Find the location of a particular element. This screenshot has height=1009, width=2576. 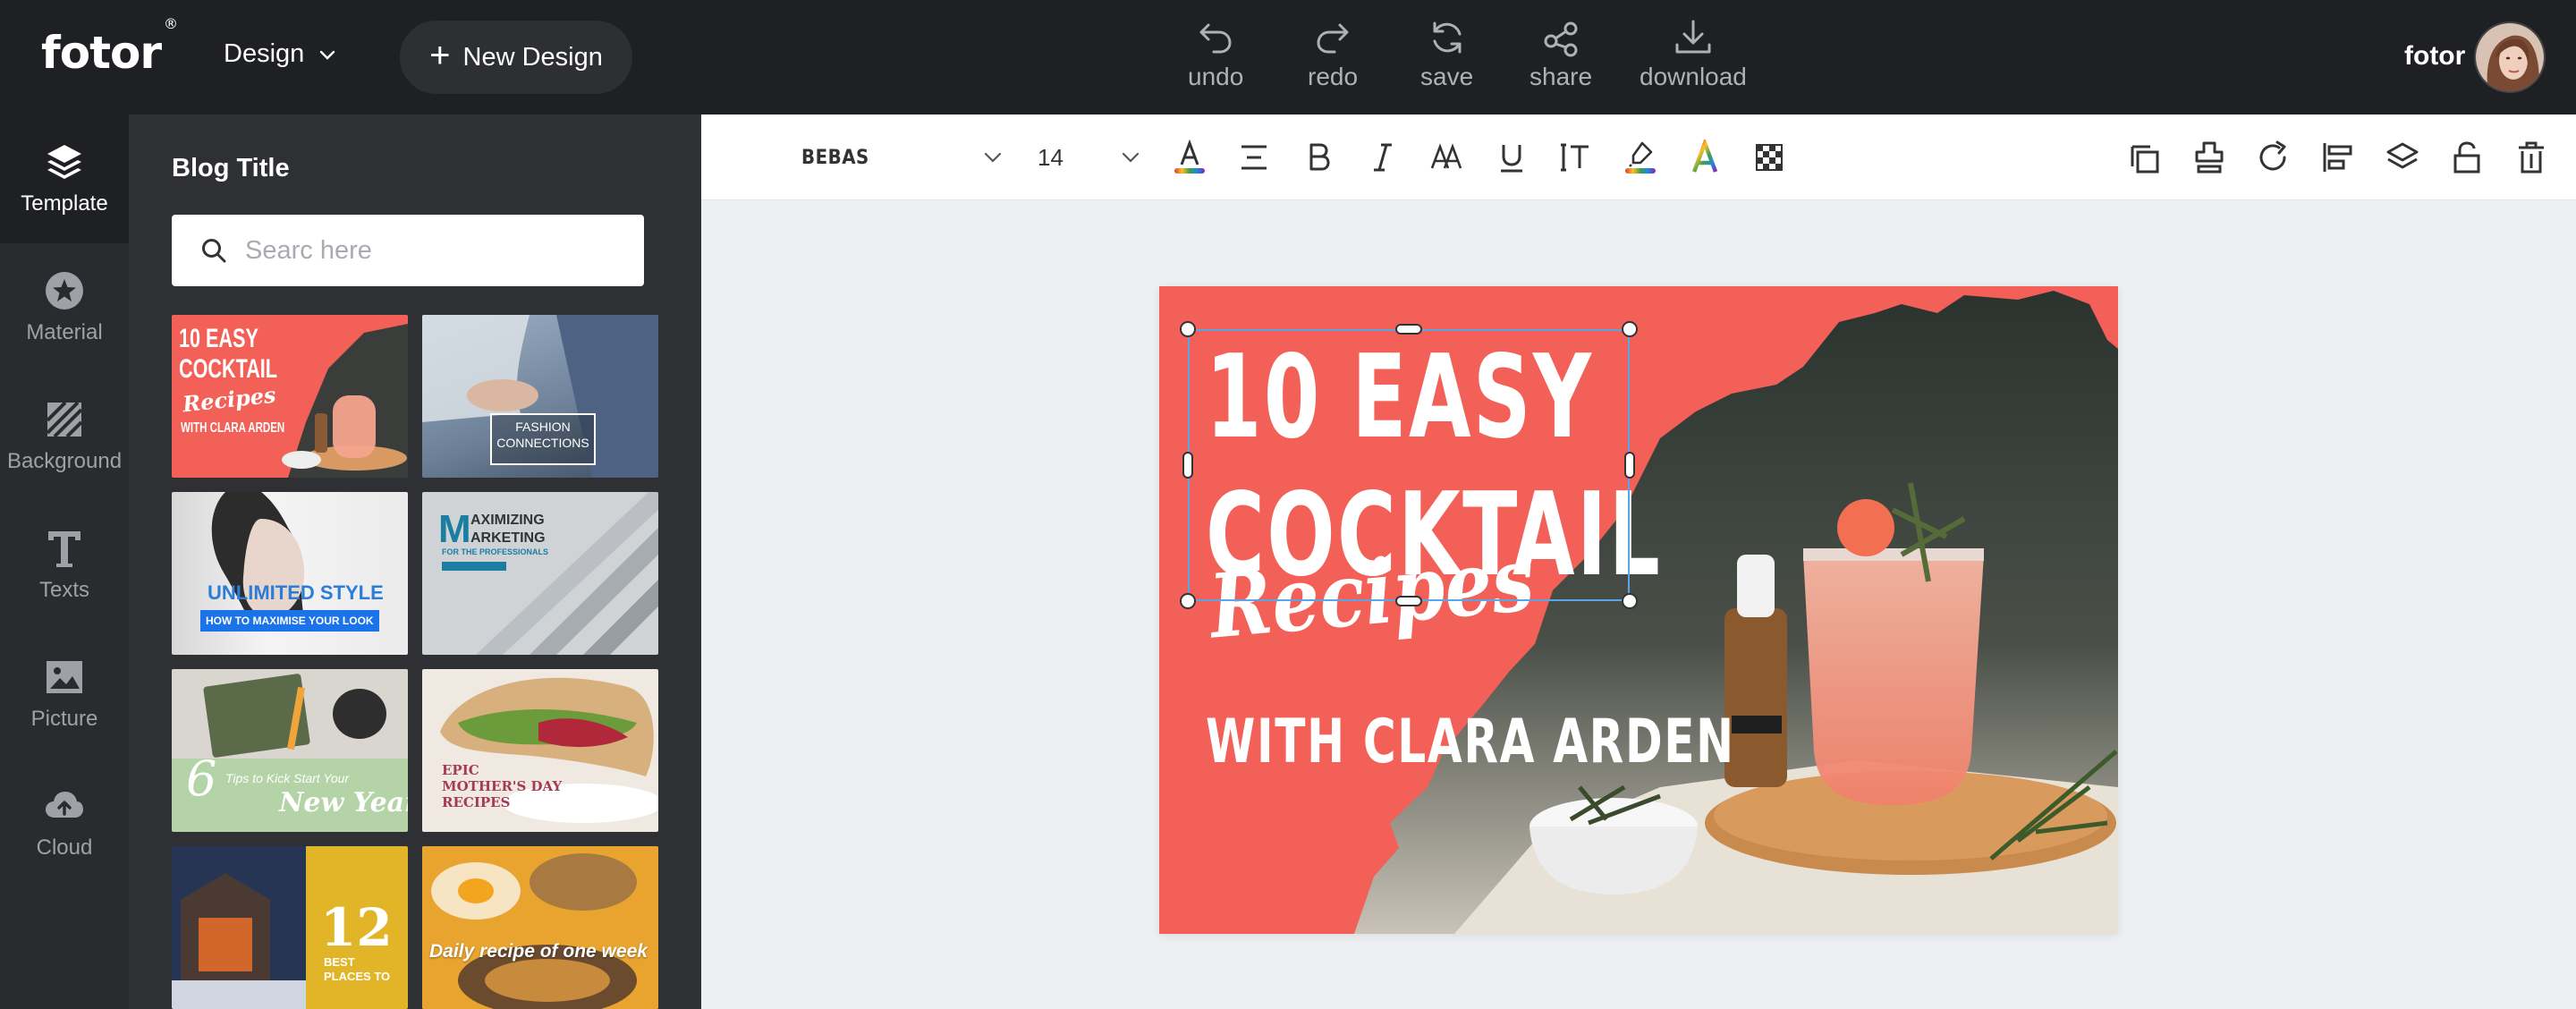

template-best-places: 12 BEST PLACES TO is located at coordinates (290, 927).